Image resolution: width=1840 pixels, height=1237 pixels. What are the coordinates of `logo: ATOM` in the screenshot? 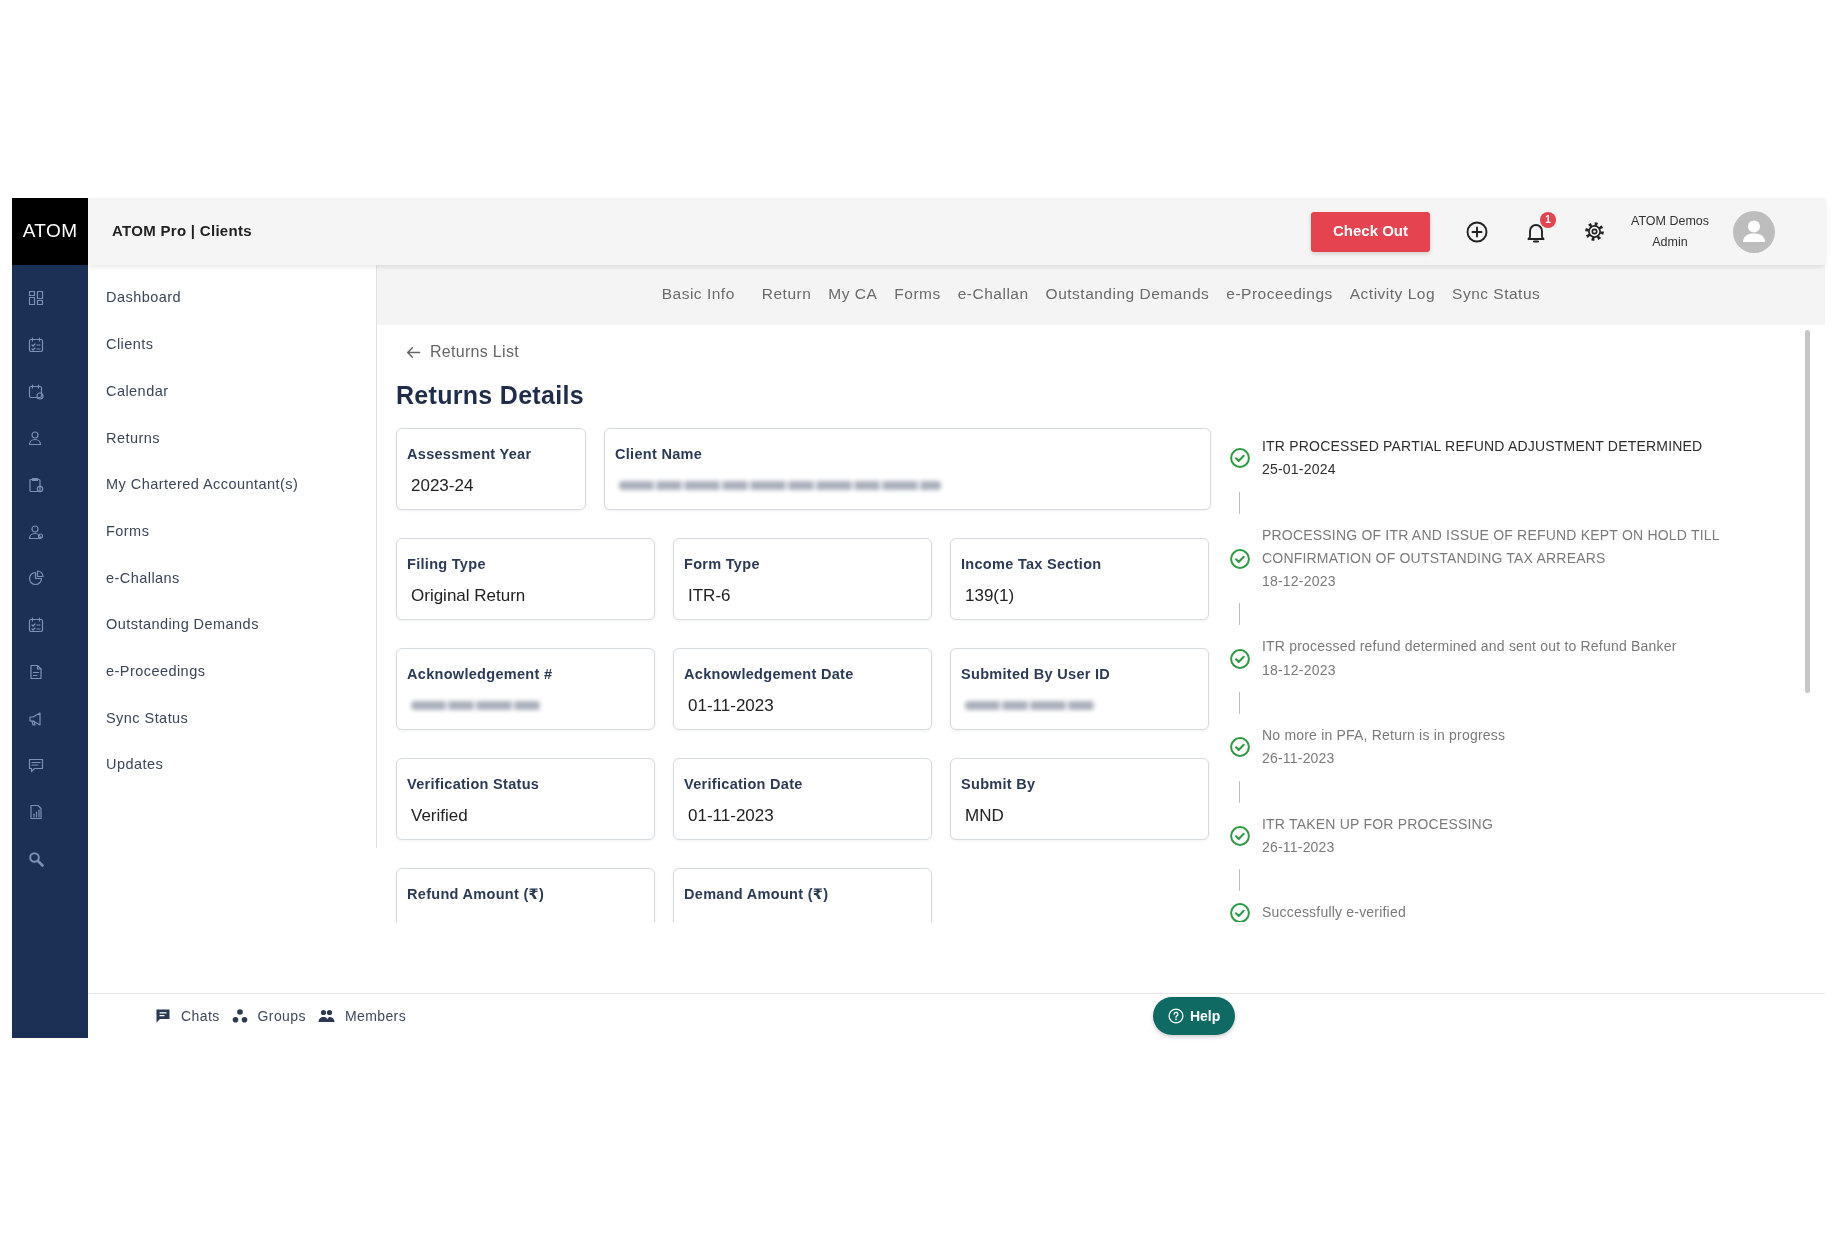 It's located at (50, 231).